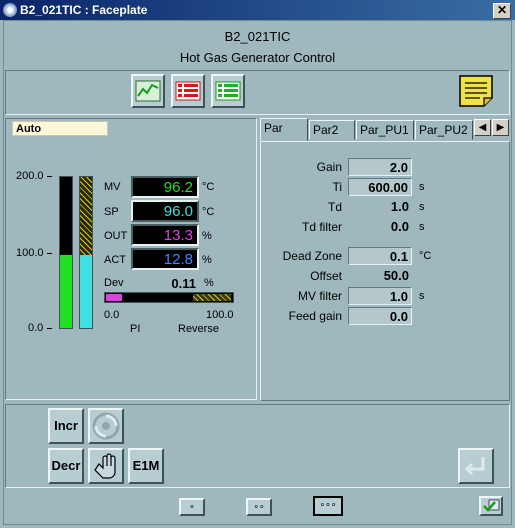  What do you see at coordinates (111, 212) in the screenshot?
I see `sp-label: SP` at bounding box center [111, 212].